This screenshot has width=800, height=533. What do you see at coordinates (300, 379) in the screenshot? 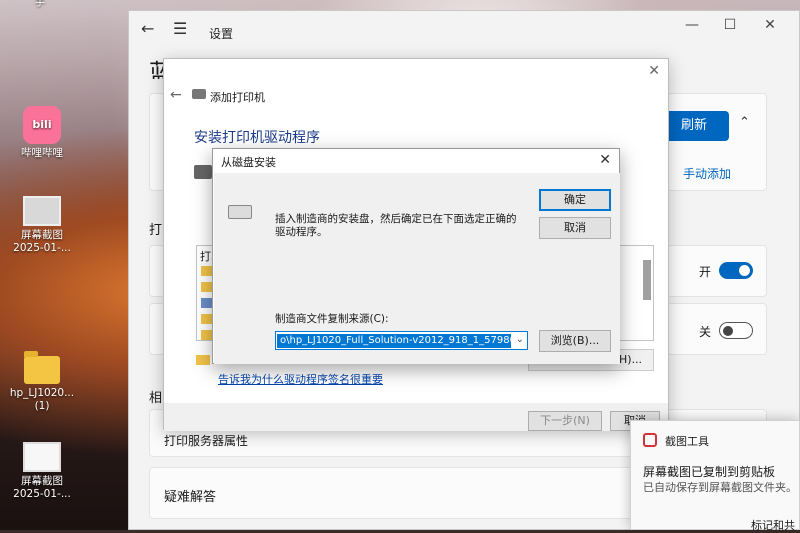
I see `driver-signing-link: 告诉我为什么驱动程序签名很重要` at bounding box center [300, 379].